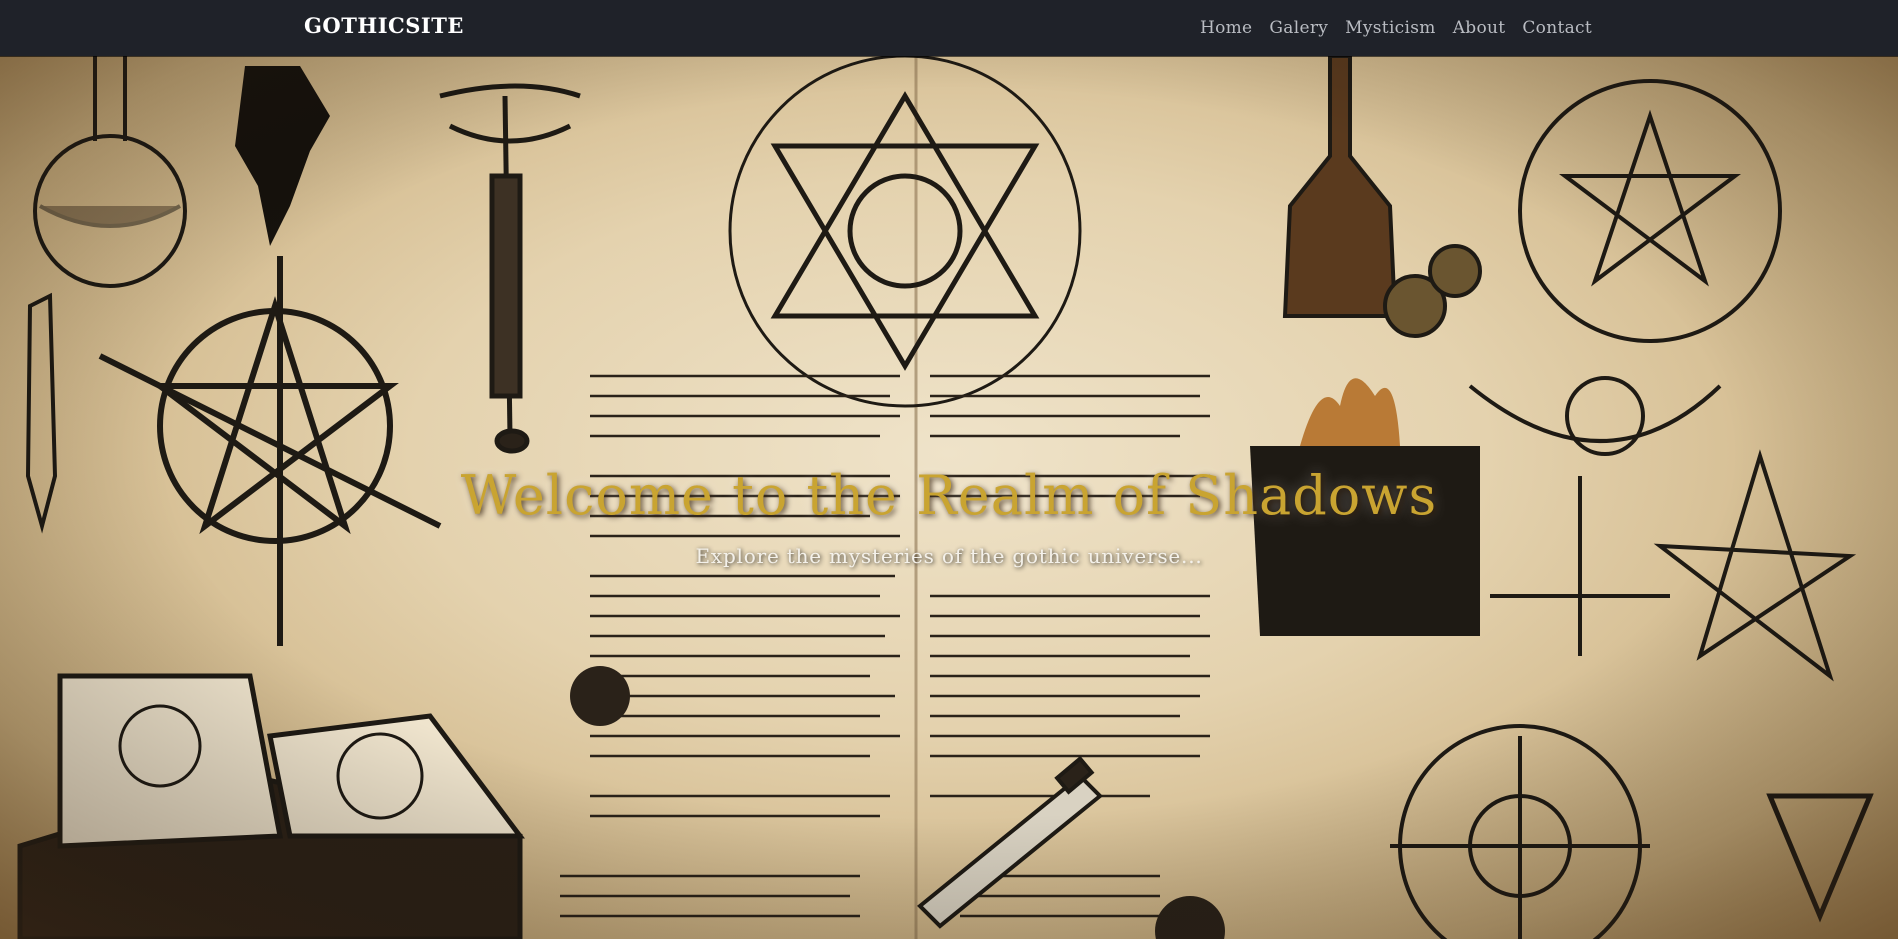  I want to click on hero-title: Welcome to the Realm of Shadows, so click(949, 495).